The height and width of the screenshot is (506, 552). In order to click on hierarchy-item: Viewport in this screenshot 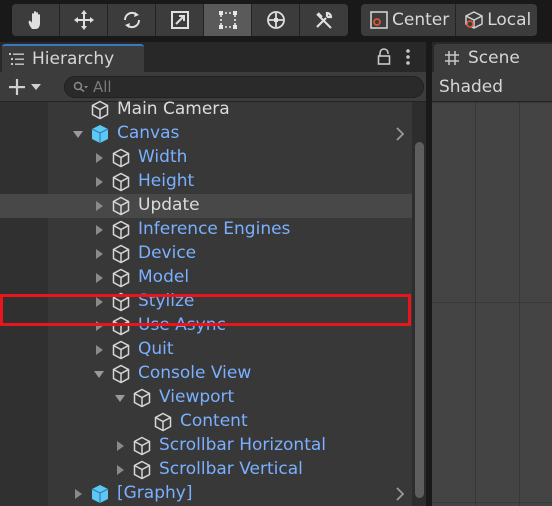, I will do `click(206, 398)`.